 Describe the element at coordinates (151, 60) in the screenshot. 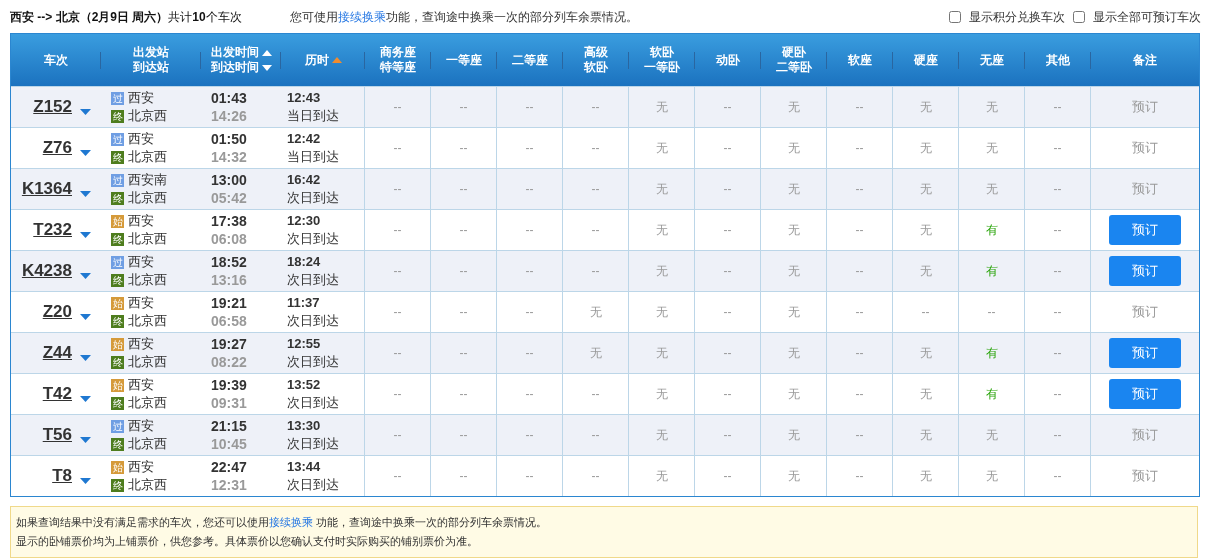

I see `column-header: 出发站 到达站` at that location.